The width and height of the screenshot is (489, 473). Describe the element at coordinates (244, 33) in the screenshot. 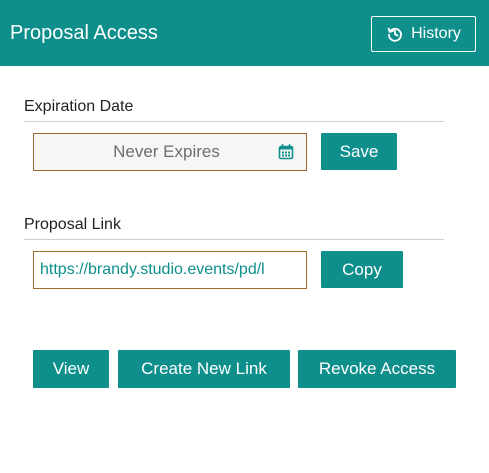

I see `panel-header: Proposal Access History` at that location.